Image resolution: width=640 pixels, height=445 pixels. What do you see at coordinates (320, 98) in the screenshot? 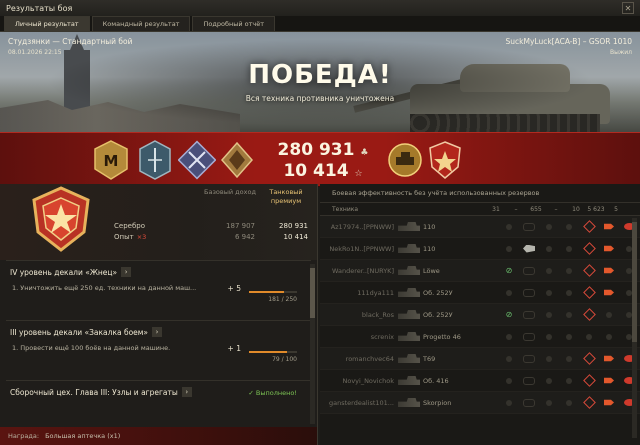
I see `battle-result-subtitle: Вся техника противника уничтожена` at bounding box center [320, 98].